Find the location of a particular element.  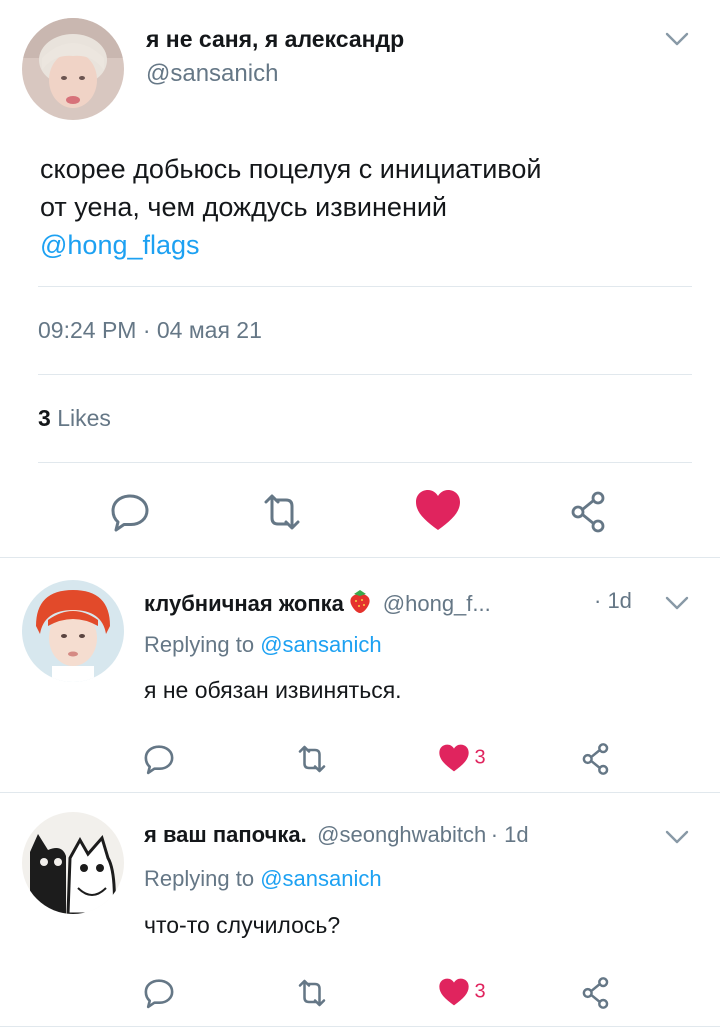

handle: @seonghwabitch is located at coordinates (401, 834).